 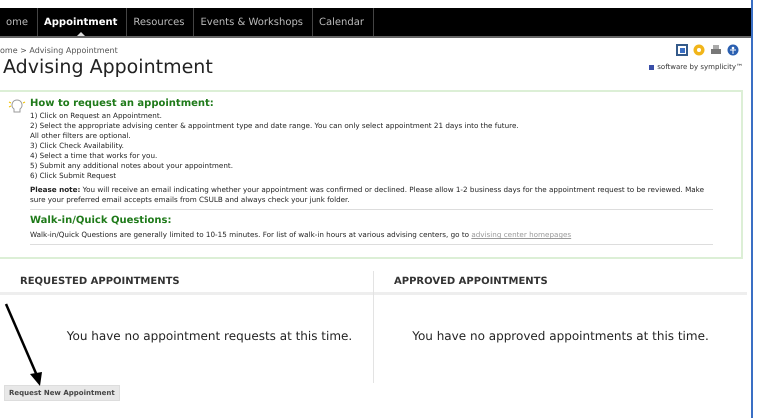 What do you see at coordinates (101, 220) in the screenshot?
I see `section-heading: Walk-in/Quick Questions:` at bounding box center [101, 220].